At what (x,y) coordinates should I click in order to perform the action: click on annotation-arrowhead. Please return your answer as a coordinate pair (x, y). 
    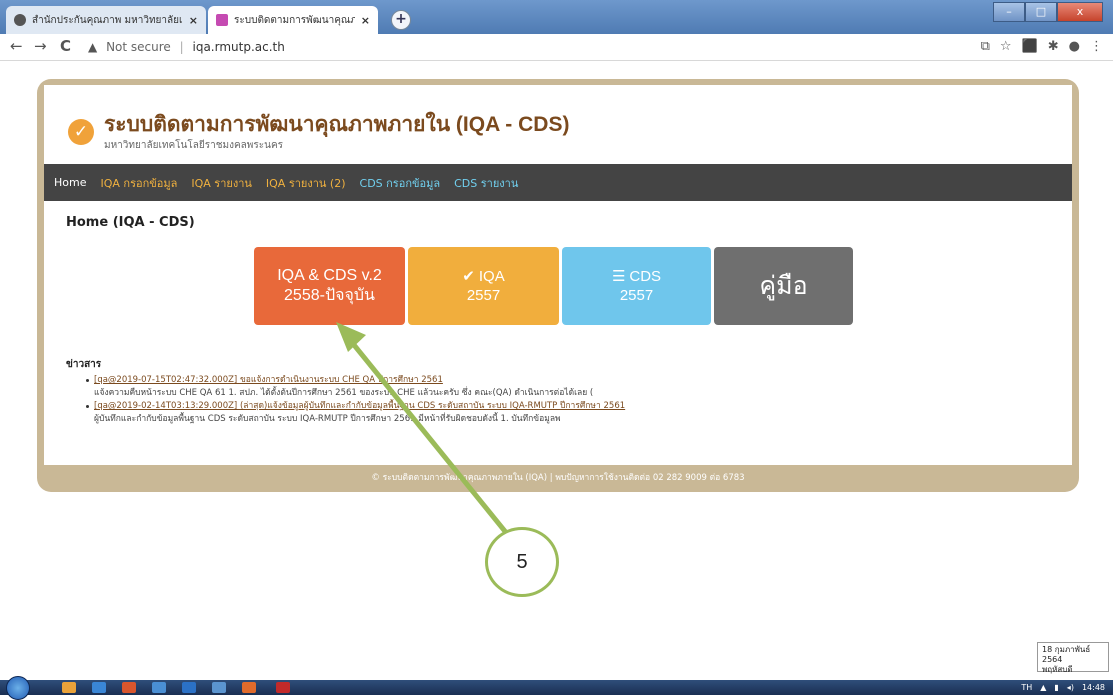
    Looking at the image, I should click on (351, 337).